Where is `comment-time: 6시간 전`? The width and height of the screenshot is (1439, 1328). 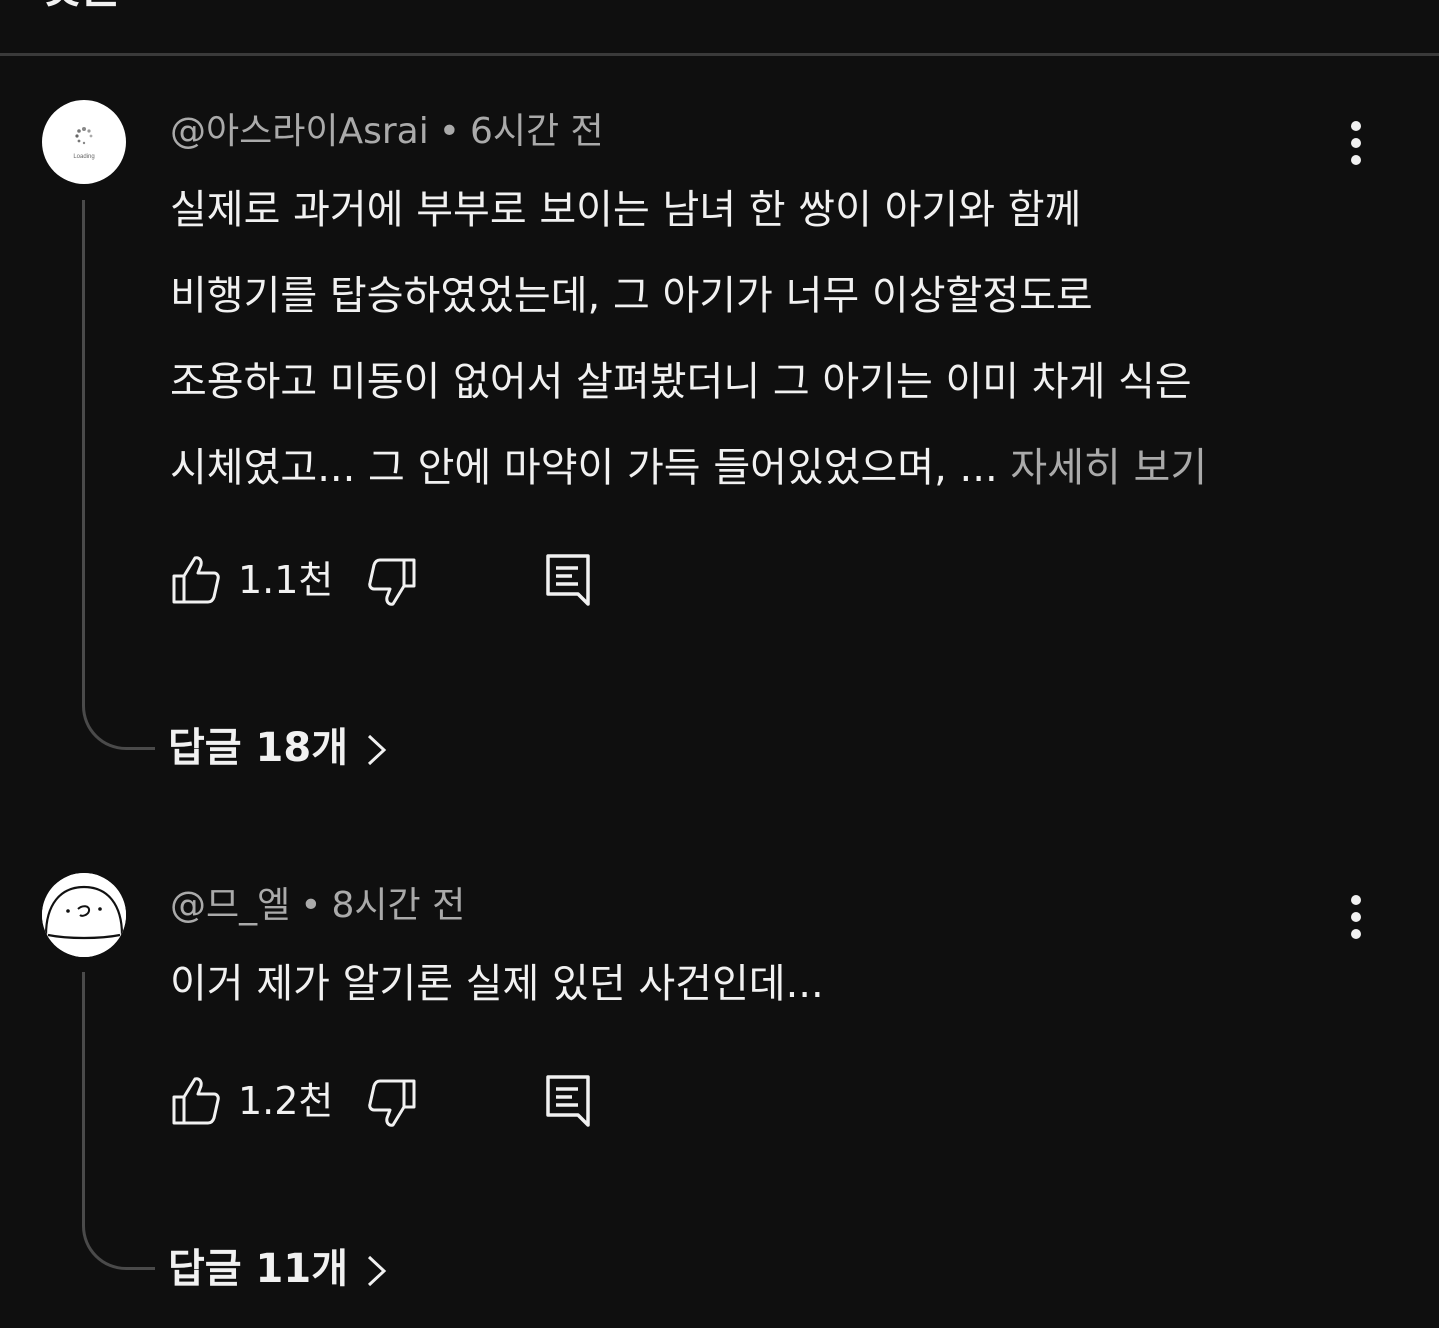
comment-time: 6시간 전 is located at coordinates (536, 131).